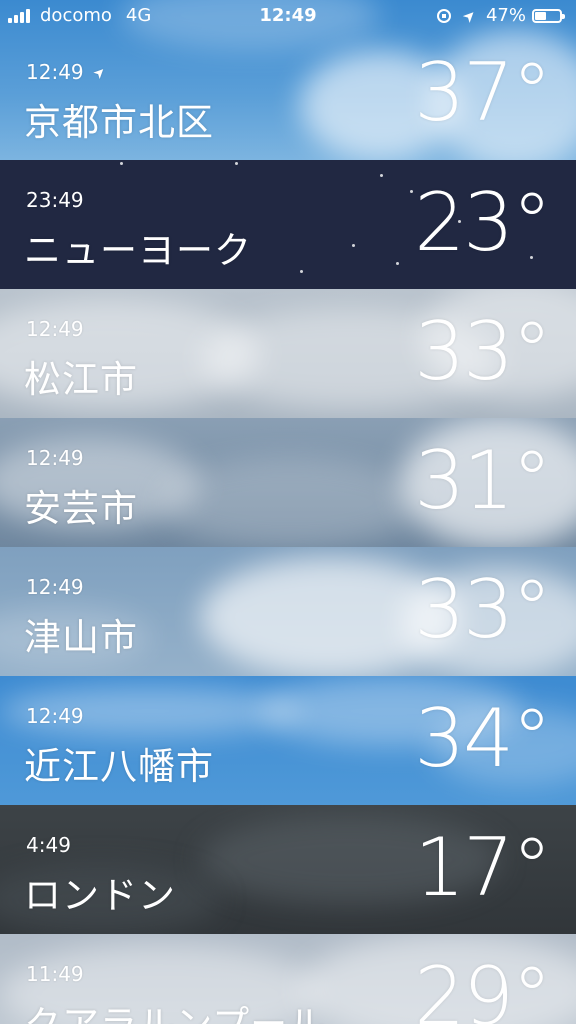 Image resolution: width=576 pixels, height=1024 pixels. What do you see at coordinates (68, 72) in the screenshot?
I see `local-time: 12:49 ➤` at bounding box center [68, 72].